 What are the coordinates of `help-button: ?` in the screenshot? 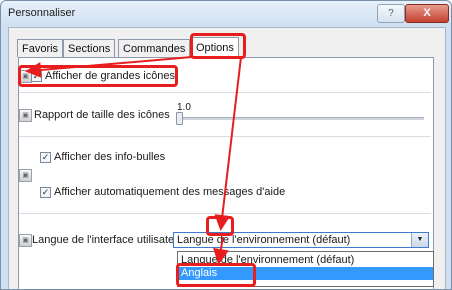 It's located at (391, 13).